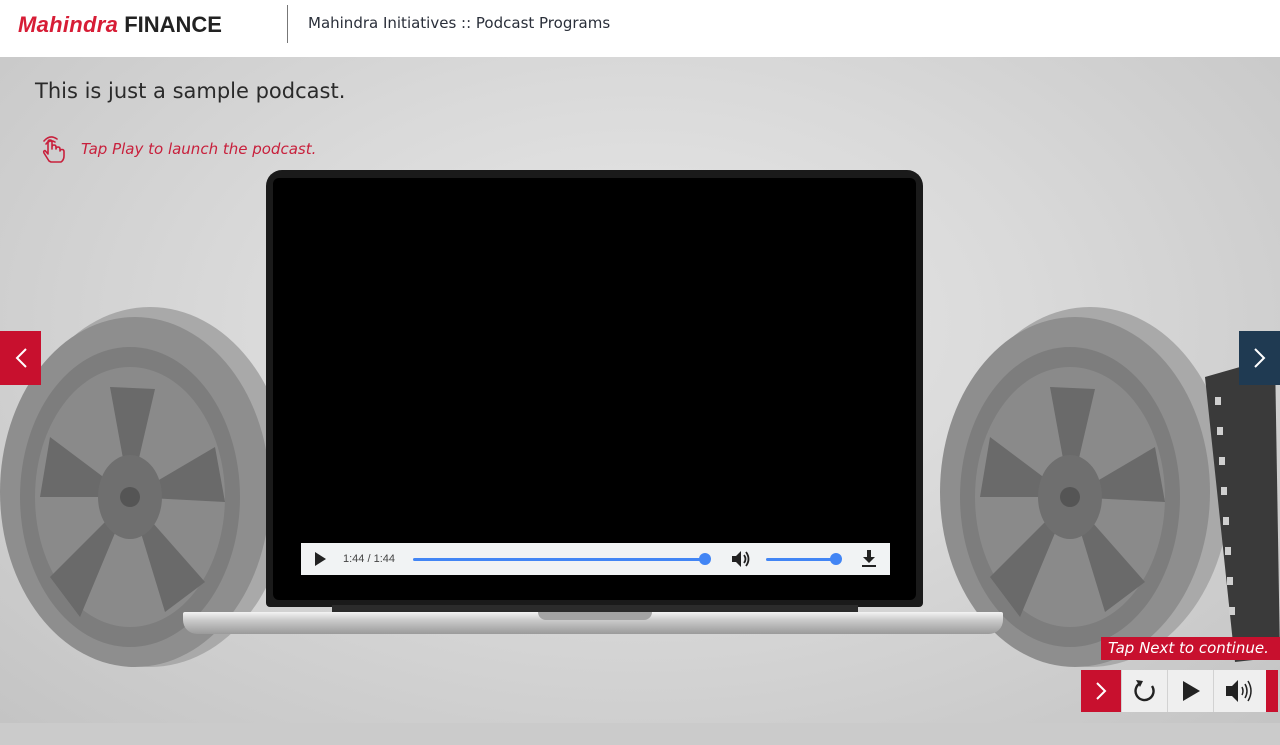 This screenshot has width=1280, height=745. What do you see at coordinates (836, 558) in the screenshot?
I see `volume-thumb` at bounding box center [836, 558].